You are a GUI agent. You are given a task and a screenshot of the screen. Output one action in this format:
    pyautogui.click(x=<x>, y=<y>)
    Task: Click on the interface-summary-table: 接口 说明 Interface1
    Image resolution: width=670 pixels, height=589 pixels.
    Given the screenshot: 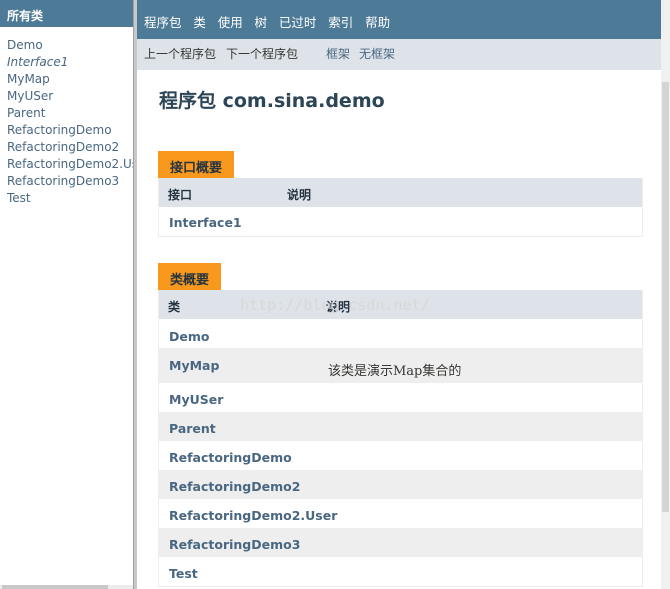 What is the action you would take?
    pyautogui.click(x=400, y=207)
    